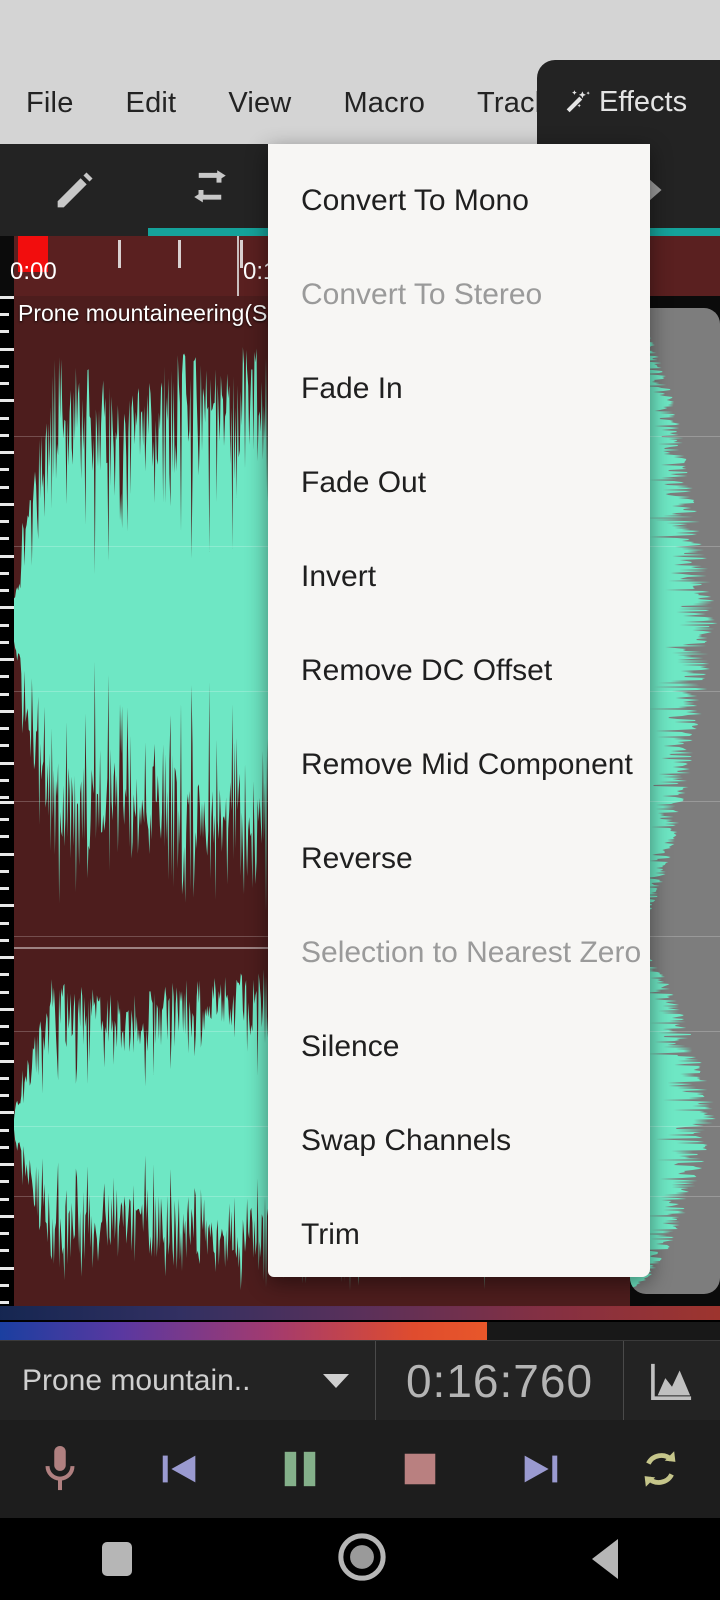 The image size is (720, 1600). What do you see at coordinates (210, 186) in the screenshot?
I see `loop-swap-icon` at bounding box center [210, 186].